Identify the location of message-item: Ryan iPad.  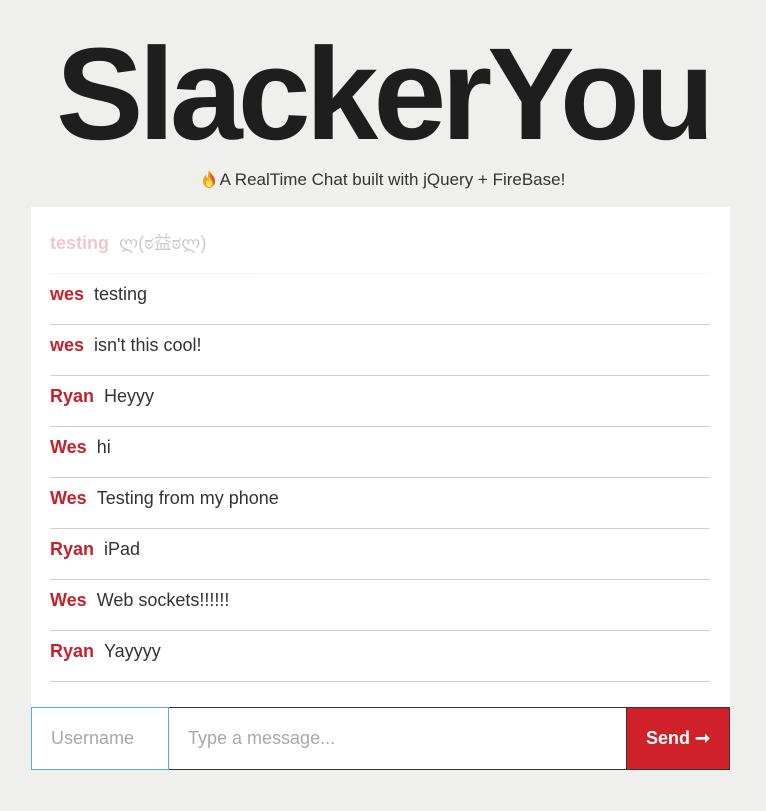
(380, 554).